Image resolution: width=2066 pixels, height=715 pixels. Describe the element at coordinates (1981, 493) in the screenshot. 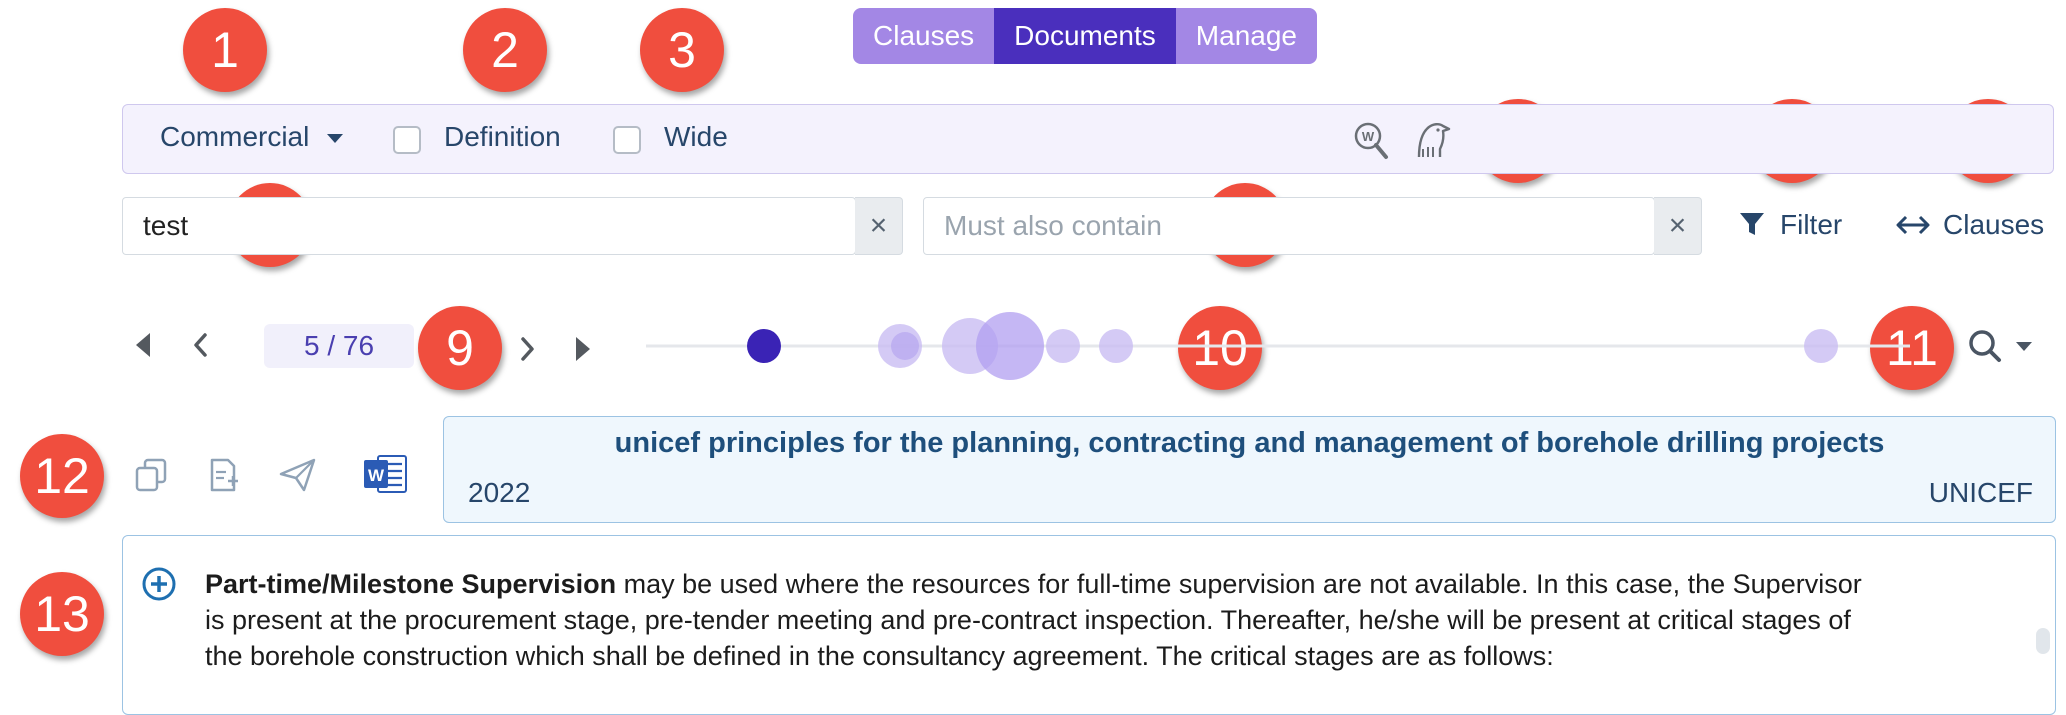

I see `document-organization: UNICEF` at that location.